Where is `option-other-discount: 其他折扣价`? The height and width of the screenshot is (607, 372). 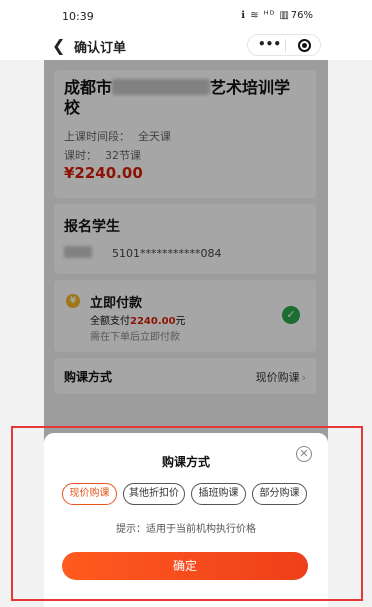
option-other-discount: 其他折扣价 is located at coordinates (154, 494).